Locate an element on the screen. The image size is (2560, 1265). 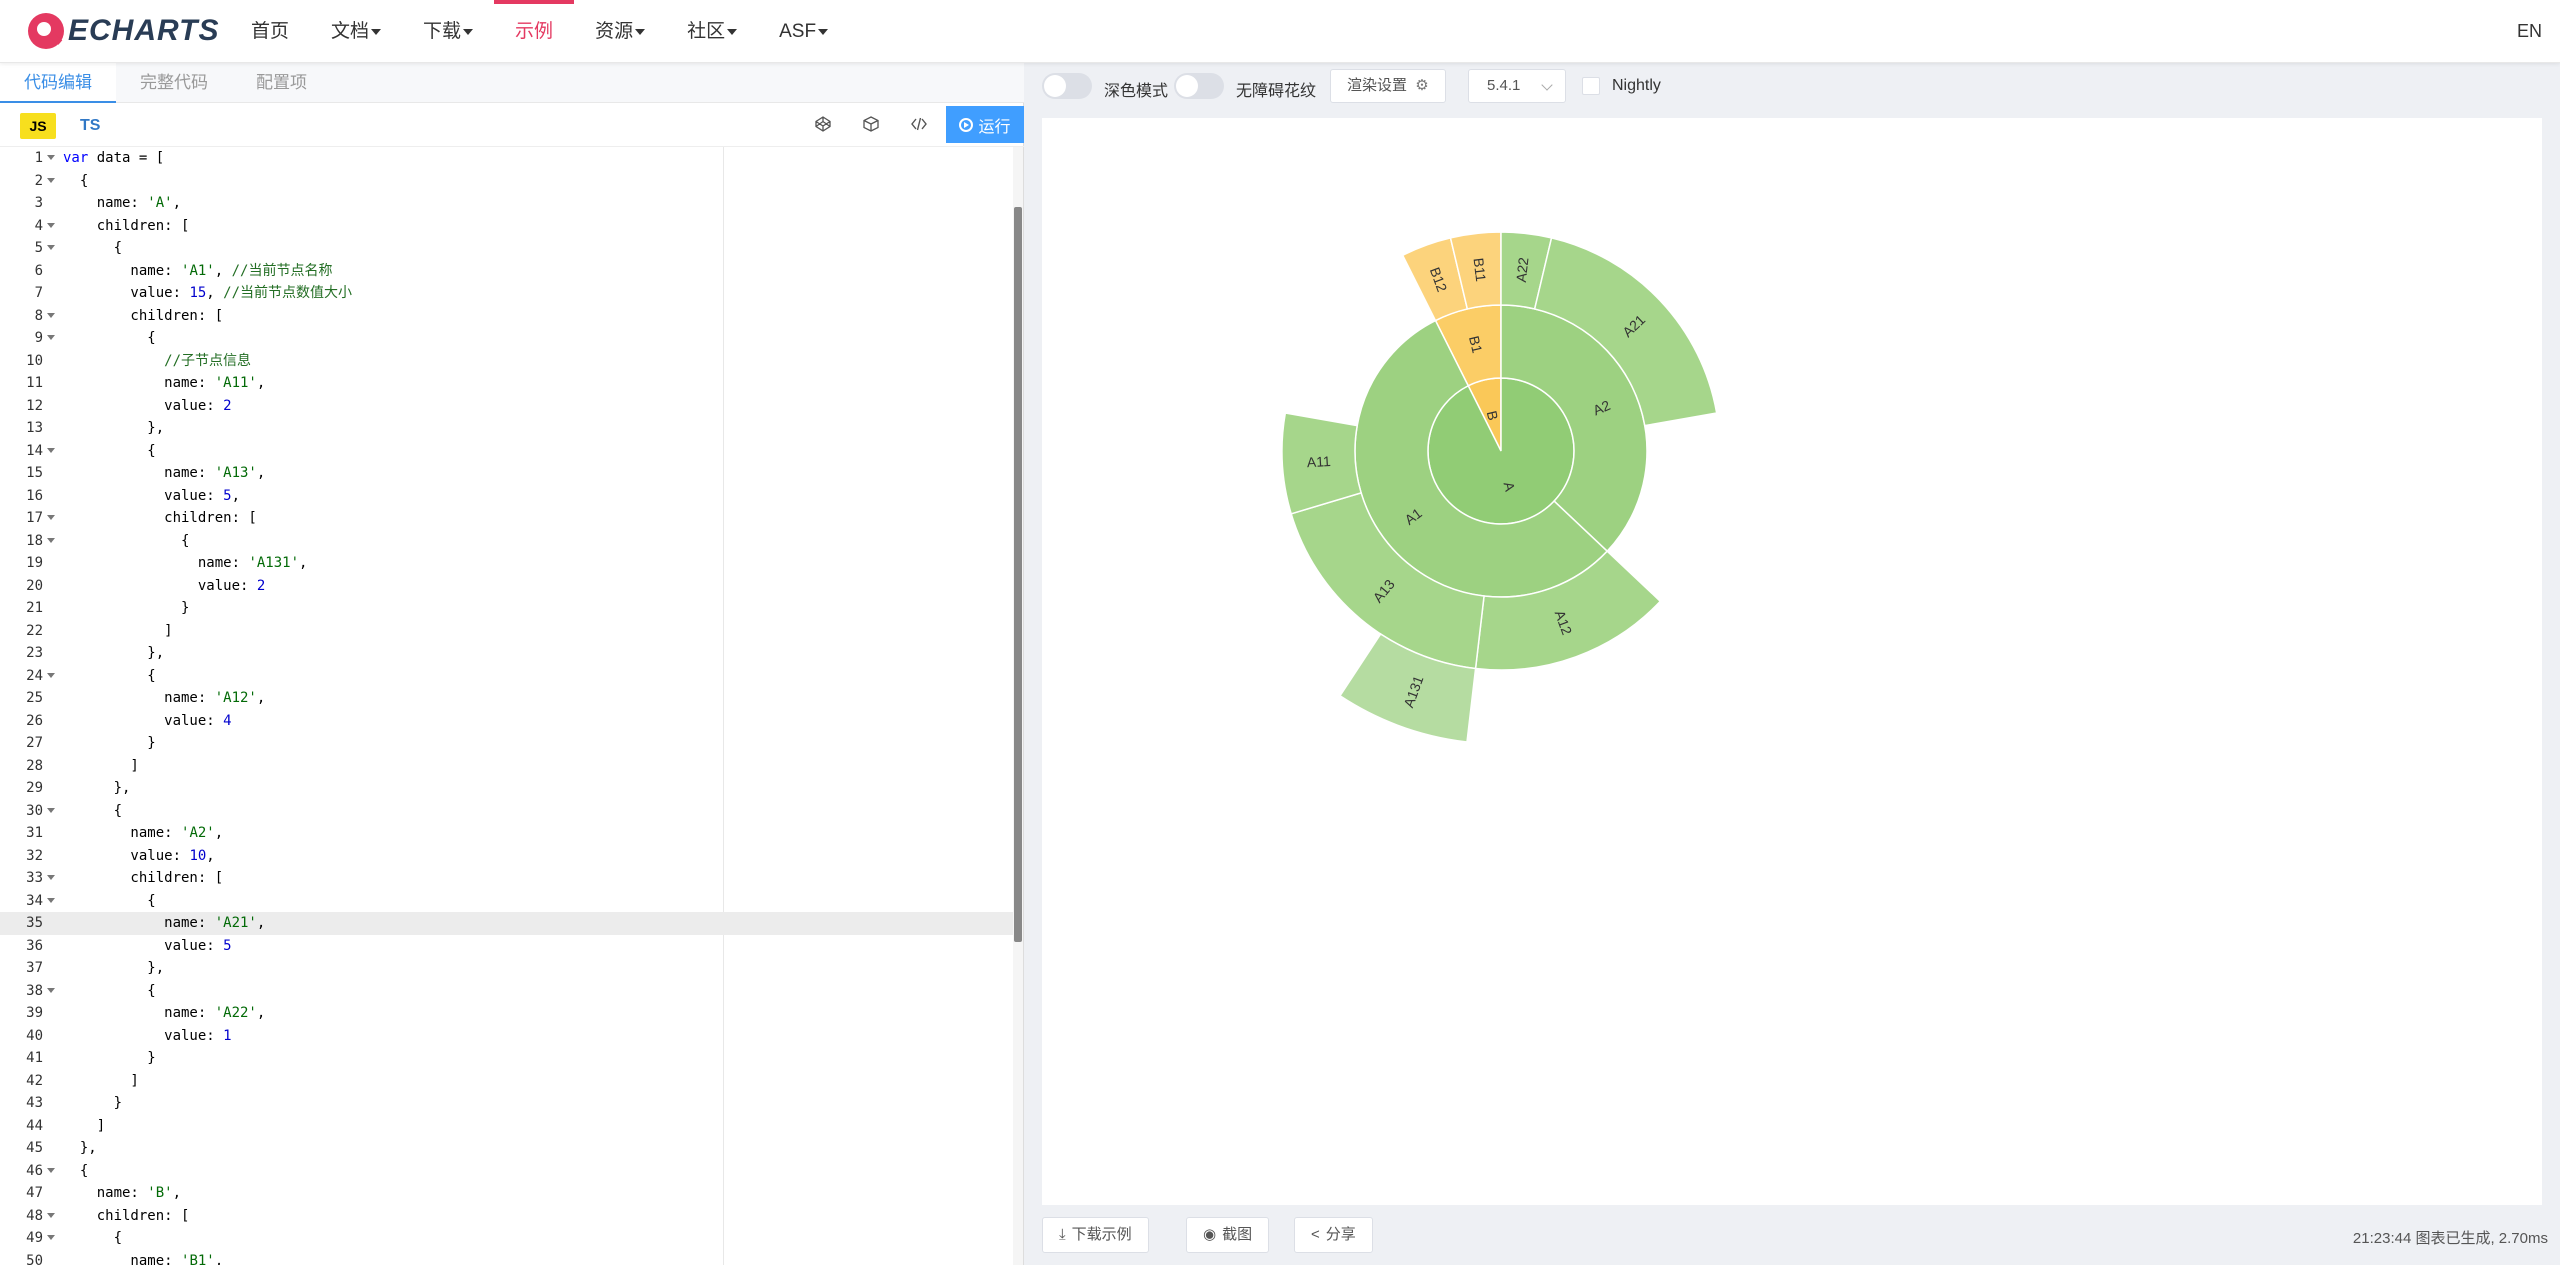
screenshot-button: ◉ 截图 is located at coordinates (1228, 1235).